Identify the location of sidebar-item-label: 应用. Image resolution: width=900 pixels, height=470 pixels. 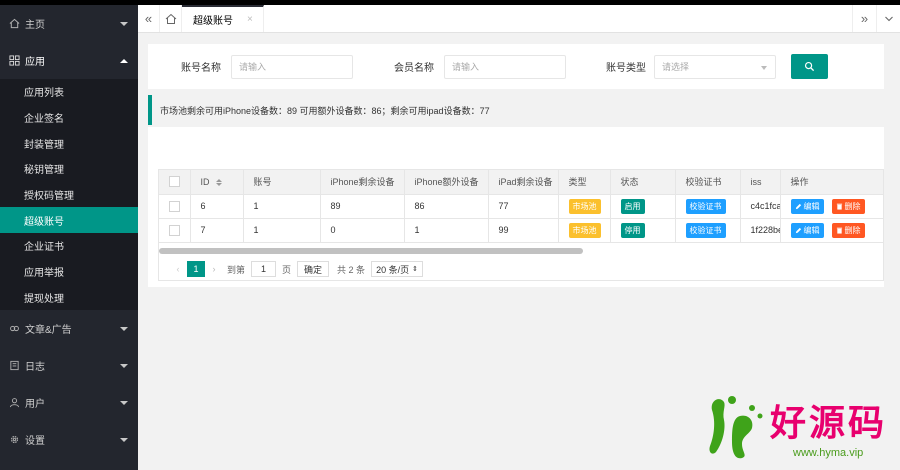
(35, 62).